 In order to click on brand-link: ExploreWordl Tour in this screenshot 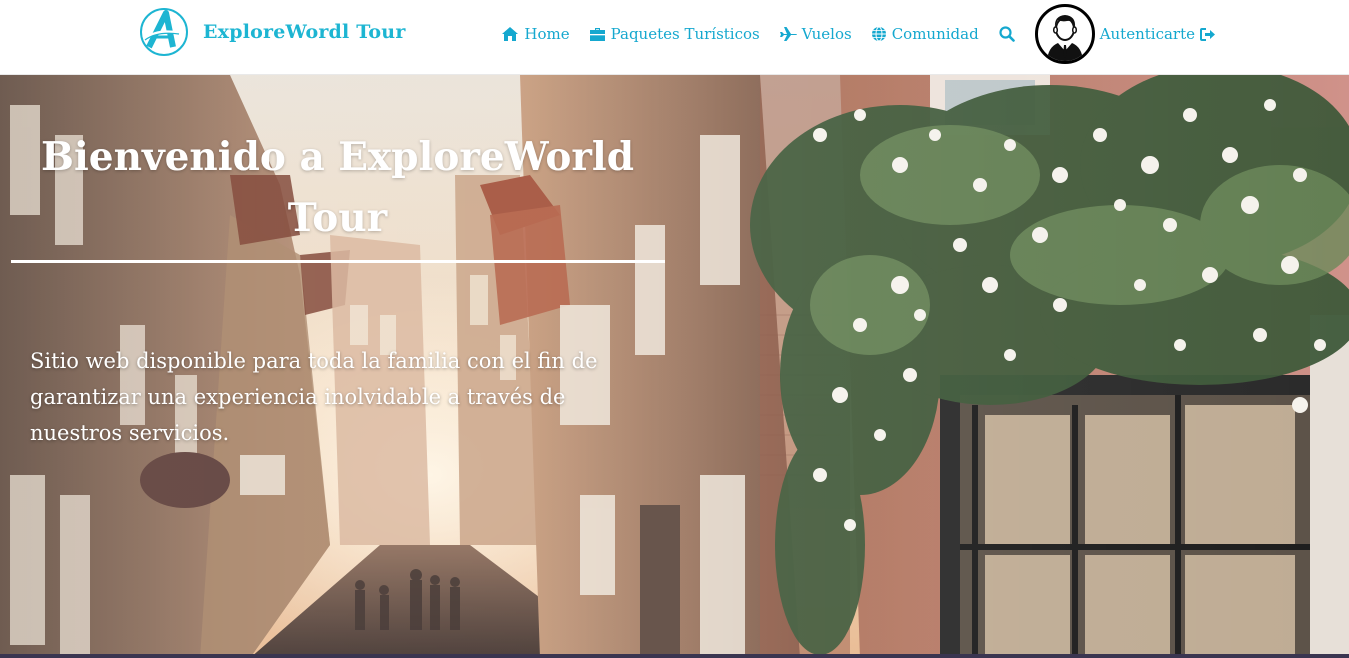, I will do `click(272, 32)`.